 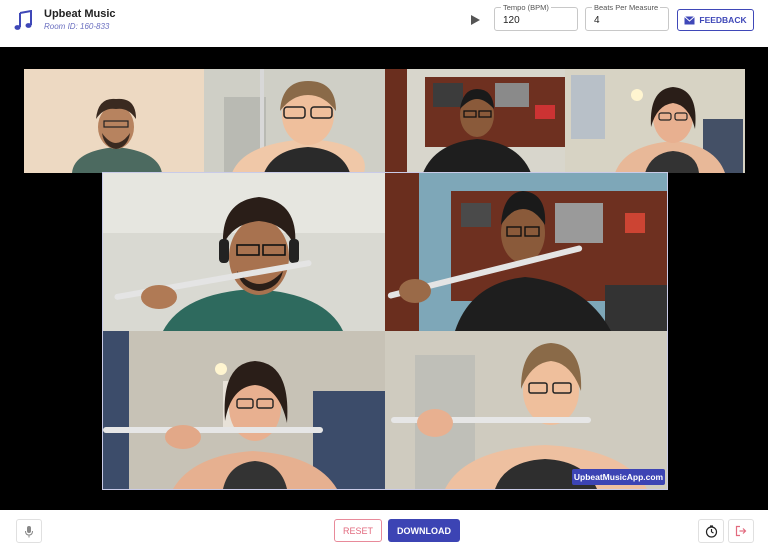 I want to click on tempo-label: Tempo (BPM), so click(x=526, y=7).